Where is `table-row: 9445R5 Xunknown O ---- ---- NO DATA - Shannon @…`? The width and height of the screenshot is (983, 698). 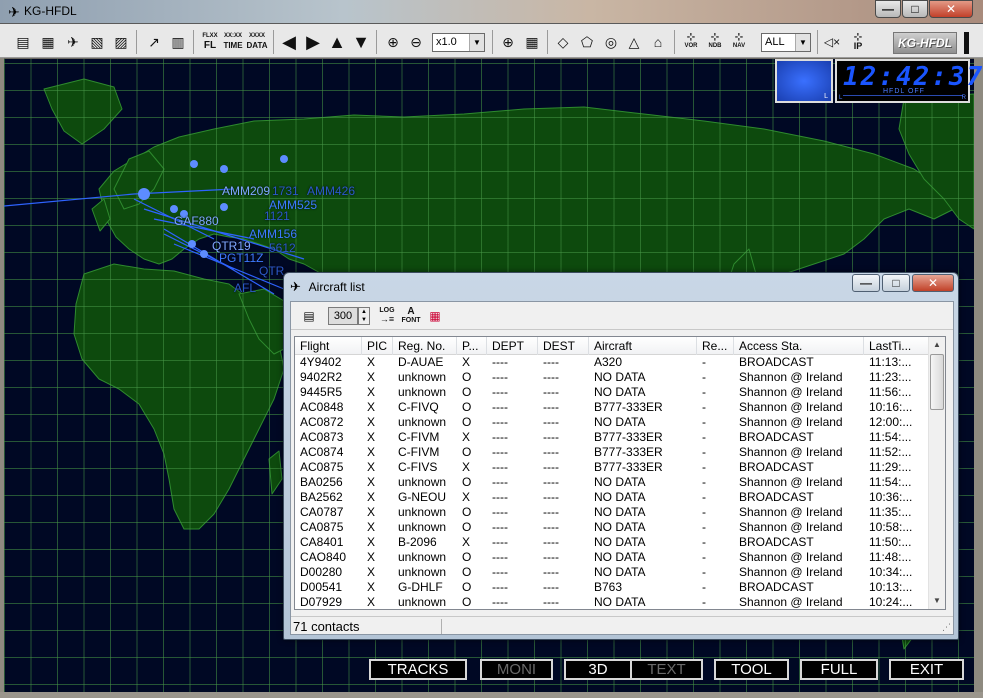 table-row: 9445R5 Xunknown O ---- ---- NO DATA - Shannon @… is located at coordinates (612, 392).